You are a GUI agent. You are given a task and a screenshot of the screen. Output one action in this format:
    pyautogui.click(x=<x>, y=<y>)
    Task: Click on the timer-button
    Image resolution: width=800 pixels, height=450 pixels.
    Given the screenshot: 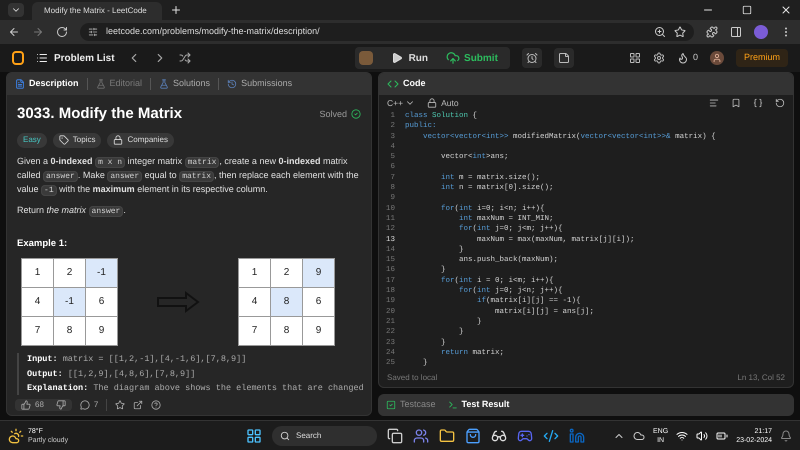 What is the action you would take?
    pyautogui.click(x=532, y=58)
    